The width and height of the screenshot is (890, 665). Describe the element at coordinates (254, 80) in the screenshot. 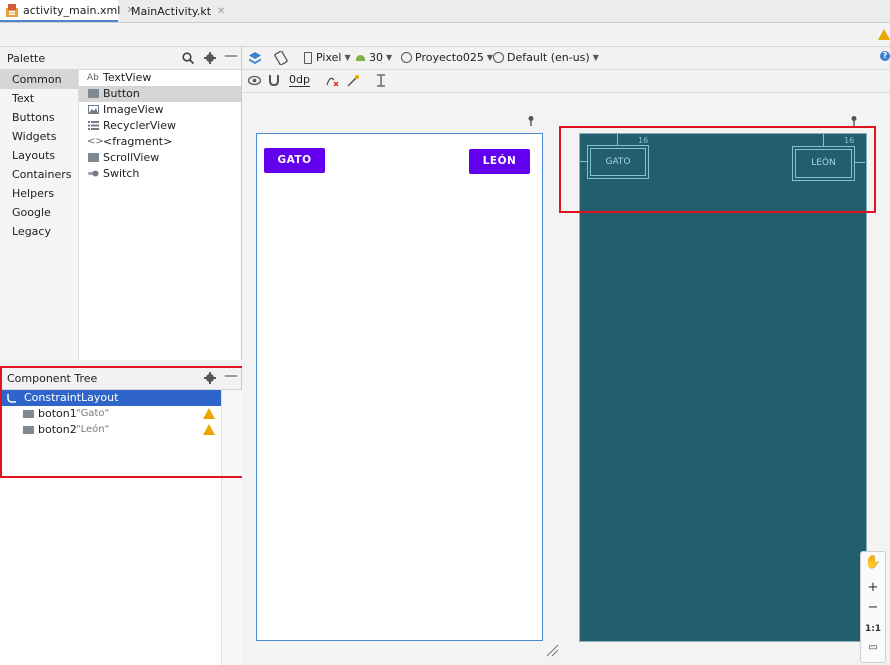

I see `eye-icon` at that location.